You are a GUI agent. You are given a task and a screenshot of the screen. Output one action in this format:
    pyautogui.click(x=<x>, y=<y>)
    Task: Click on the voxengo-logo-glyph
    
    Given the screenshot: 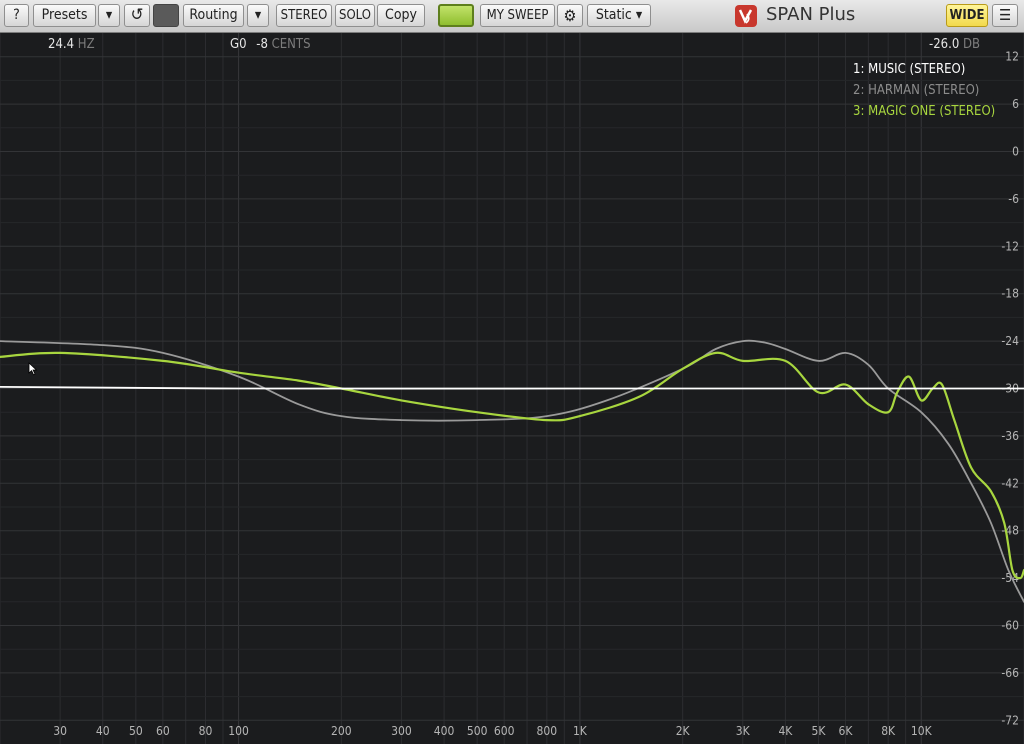 What is the action you would take?
    pyautogui.click(x=745, y=16)
    